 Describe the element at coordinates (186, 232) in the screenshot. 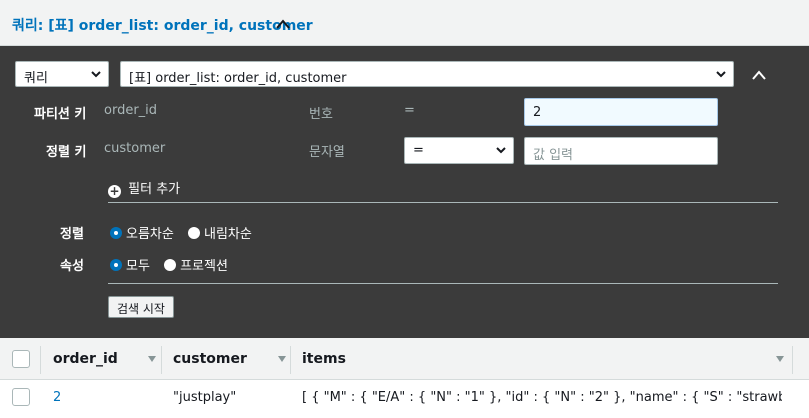

I see `sort-order-radio-group: 오름차순 내림차순` at that location.